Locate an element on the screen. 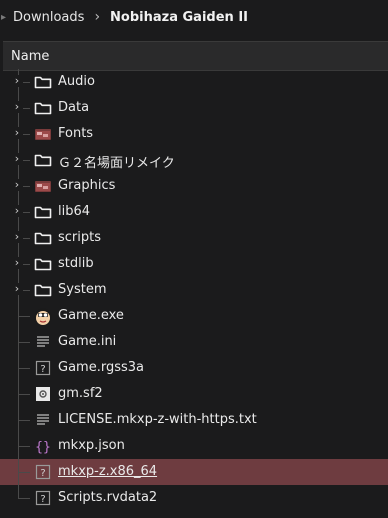 The height and width of the screenshot is (518, 388). item-label: Ｇ２名場面リメイク is located at coordinates (116, 163).